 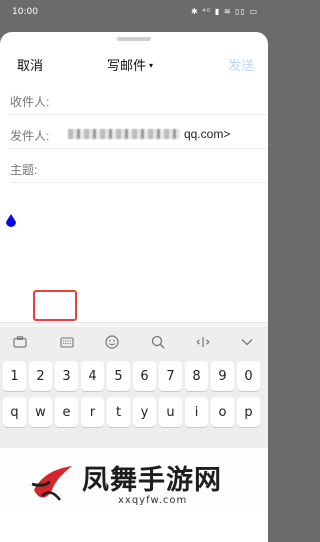 I want to click on subject-field: 主题:, so click(x=139, y=167).